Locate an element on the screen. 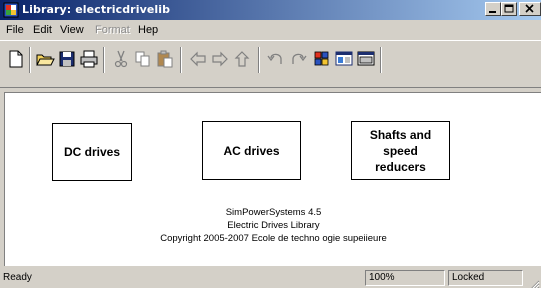 This screenshot has height=288, width=541. up-button is located at coordinates (242, 59).